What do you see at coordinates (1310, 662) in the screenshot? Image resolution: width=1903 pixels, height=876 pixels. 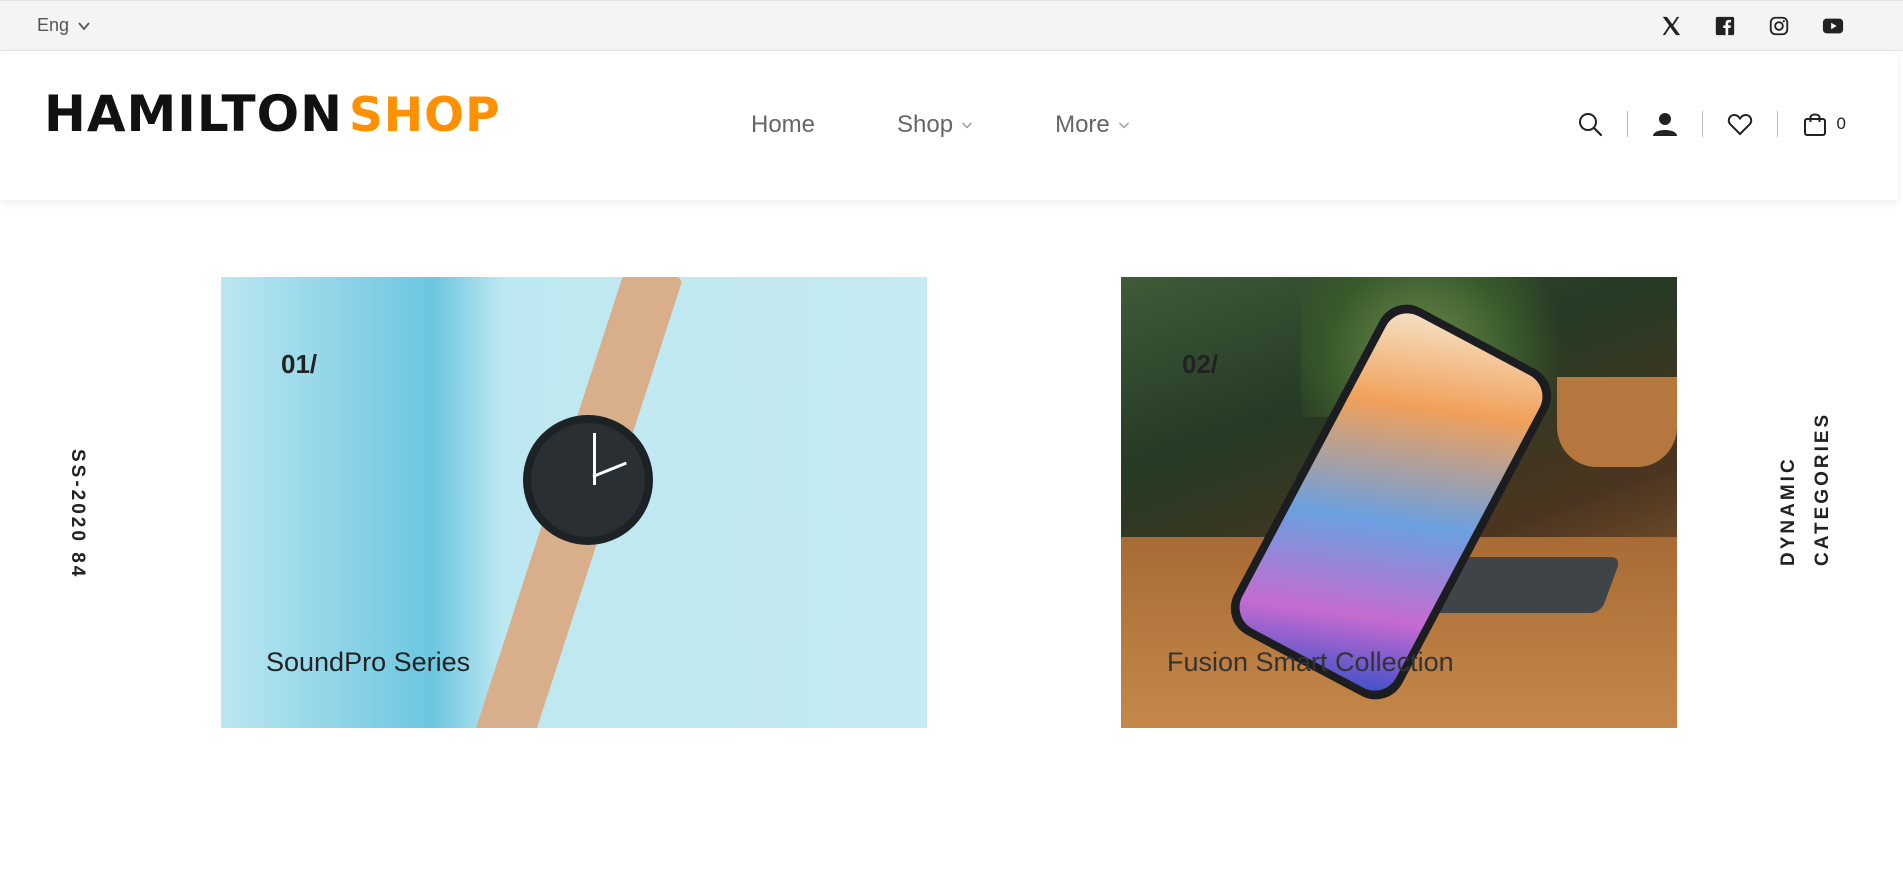 I see `card-title: Fusion Smart Collection` at bounding box center [1310, 662].